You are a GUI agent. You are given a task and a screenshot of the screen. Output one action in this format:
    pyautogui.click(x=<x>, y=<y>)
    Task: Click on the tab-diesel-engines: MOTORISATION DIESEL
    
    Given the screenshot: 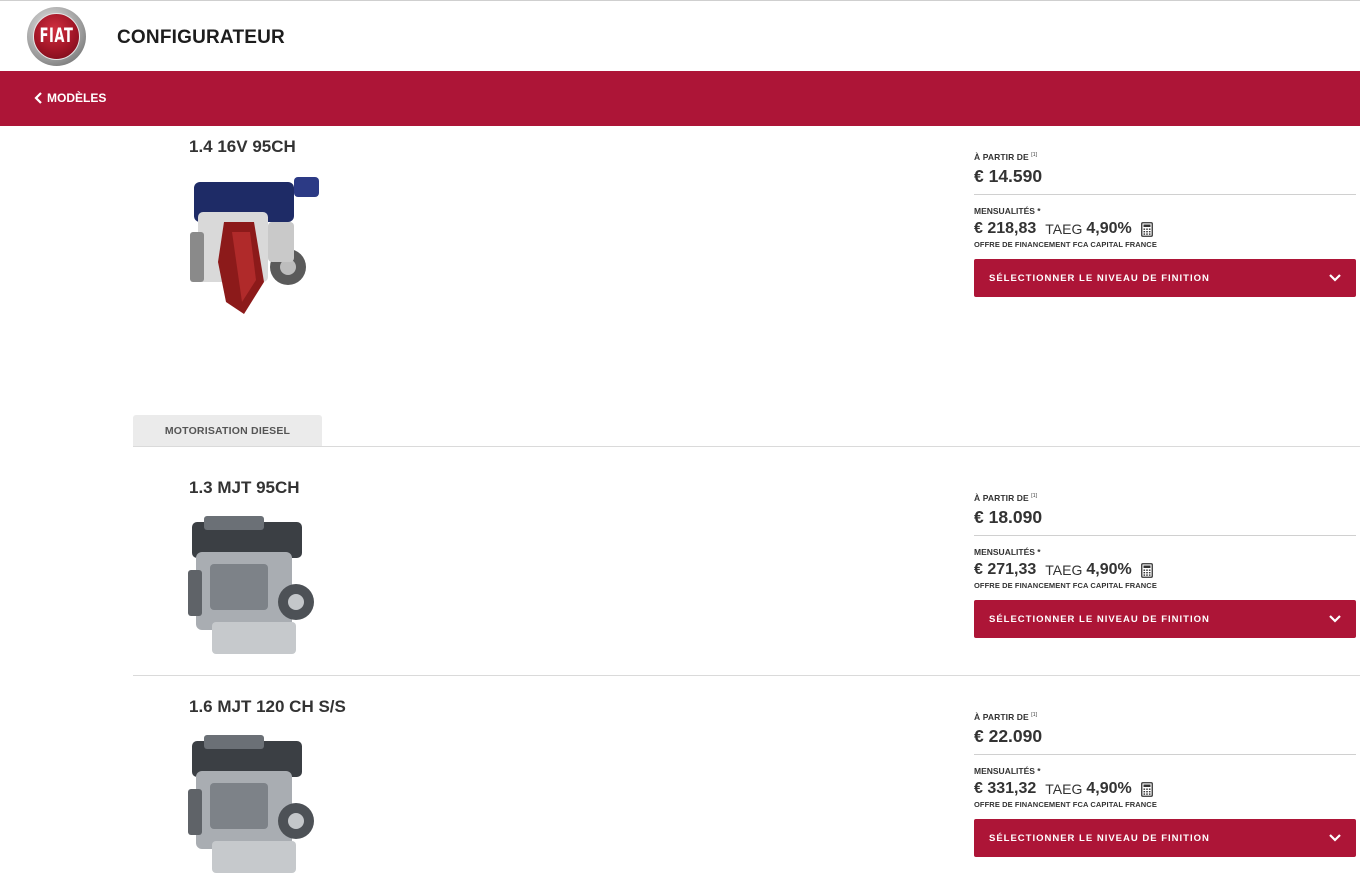 What is the action you would take?
    pyautogui.click(x=227, y=431)
    